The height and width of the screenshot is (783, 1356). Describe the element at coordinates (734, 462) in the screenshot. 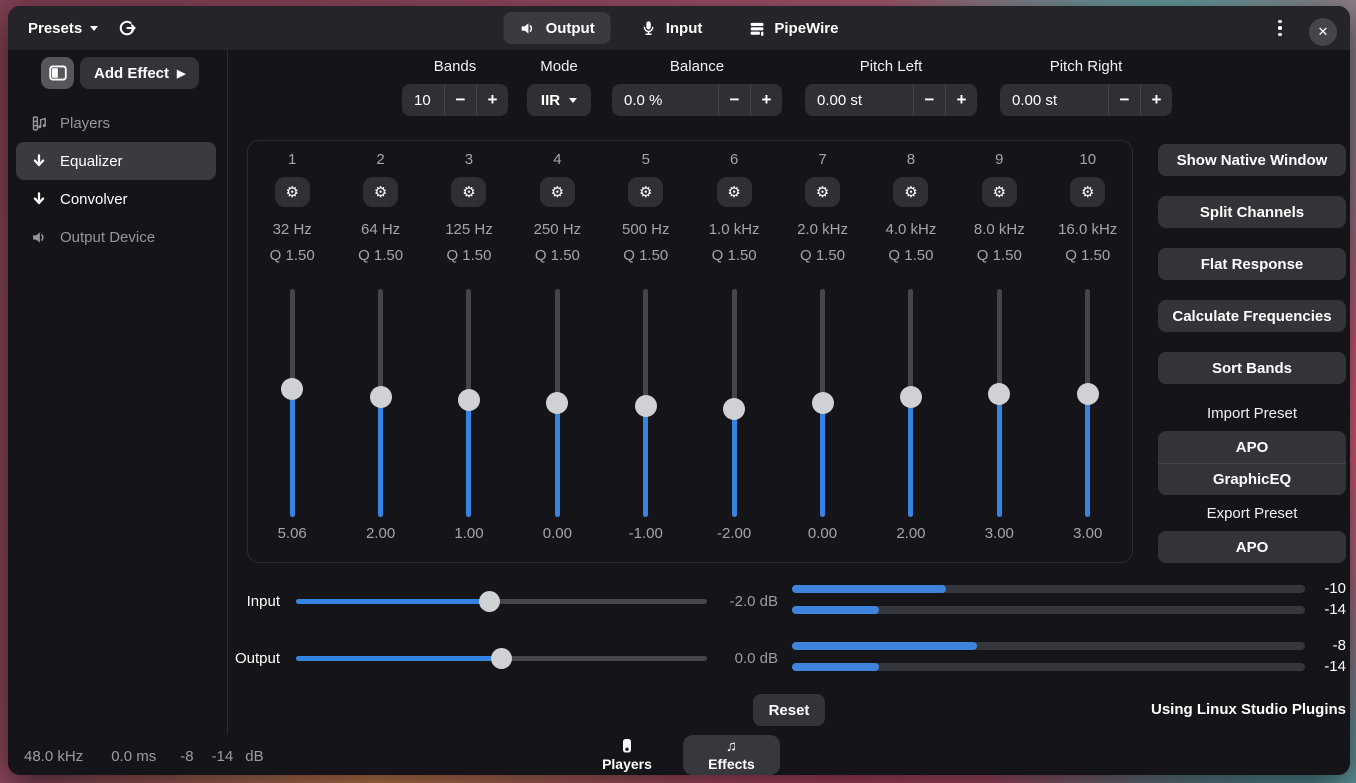

I see `slider-fill` at that location.